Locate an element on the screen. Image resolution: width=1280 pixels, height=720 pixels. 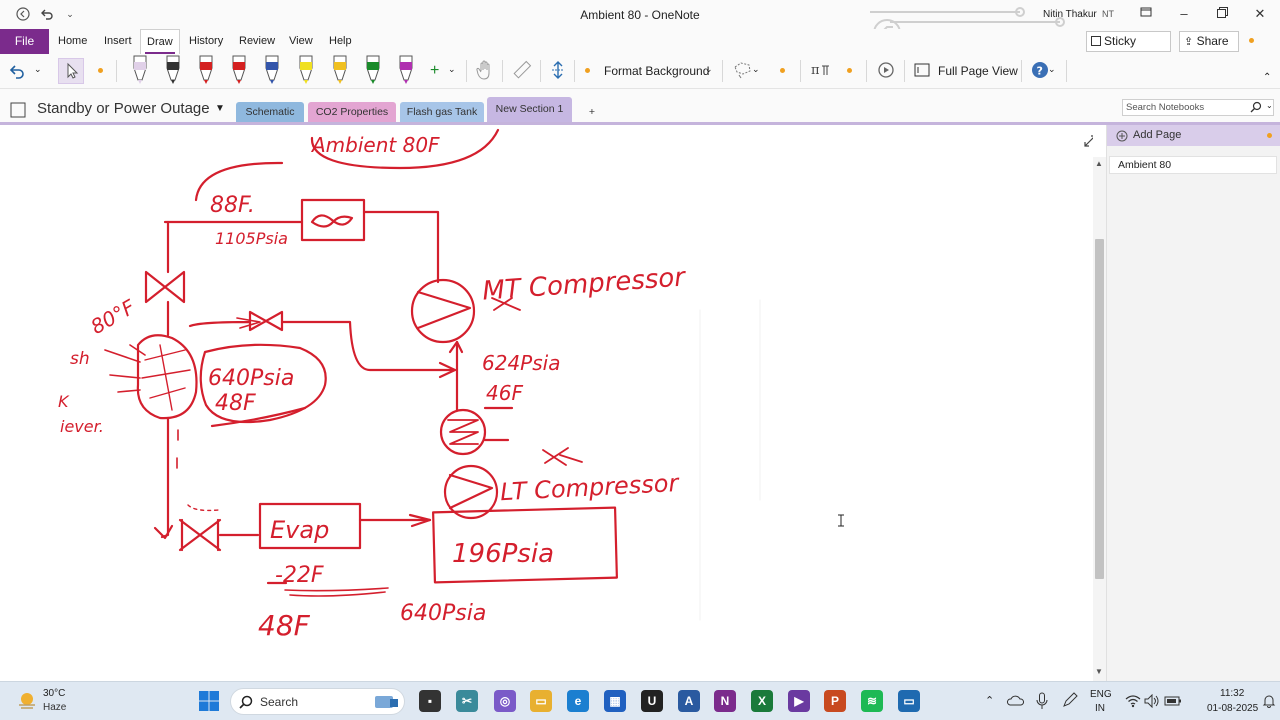
powerpoint-icon: P is located at coordinates (835, 701).